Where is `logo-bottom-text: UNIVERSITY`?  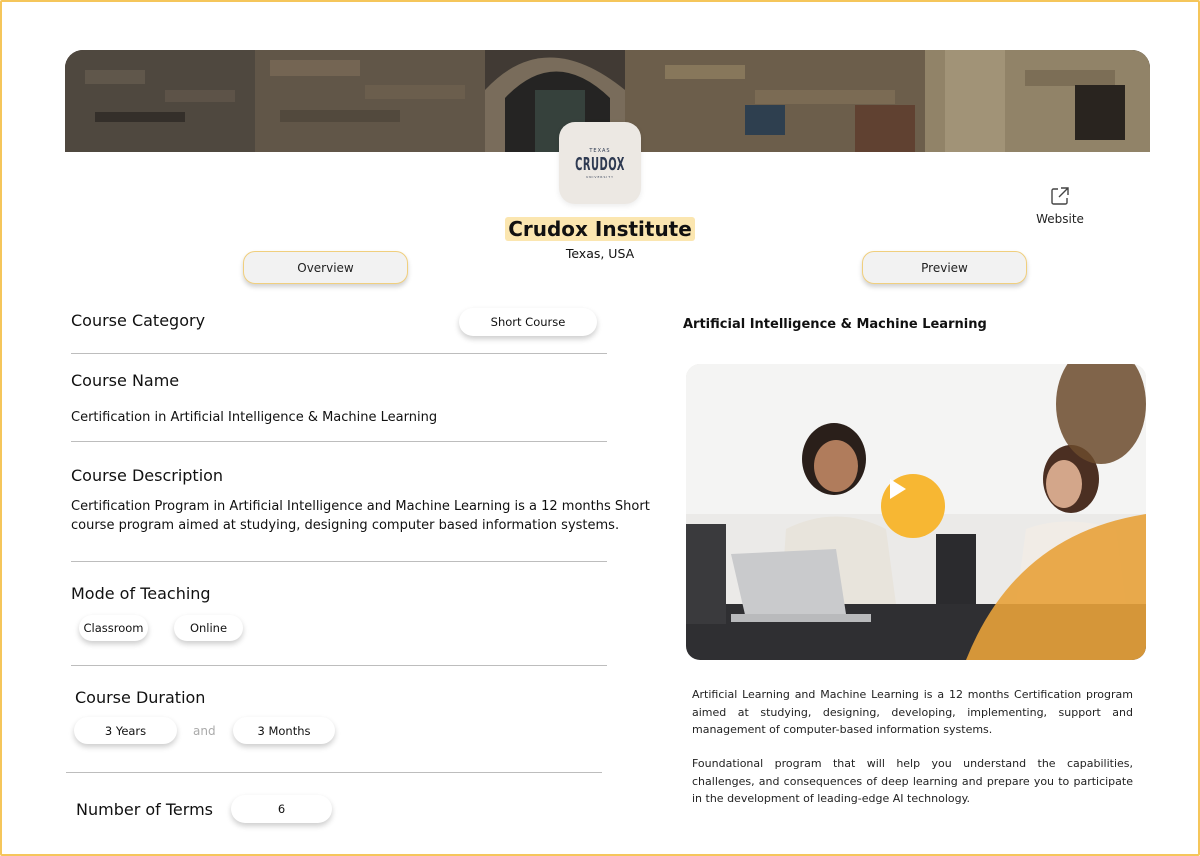
logo-bottom-text: UNIVERSITY is located at coordinates (600, 176).